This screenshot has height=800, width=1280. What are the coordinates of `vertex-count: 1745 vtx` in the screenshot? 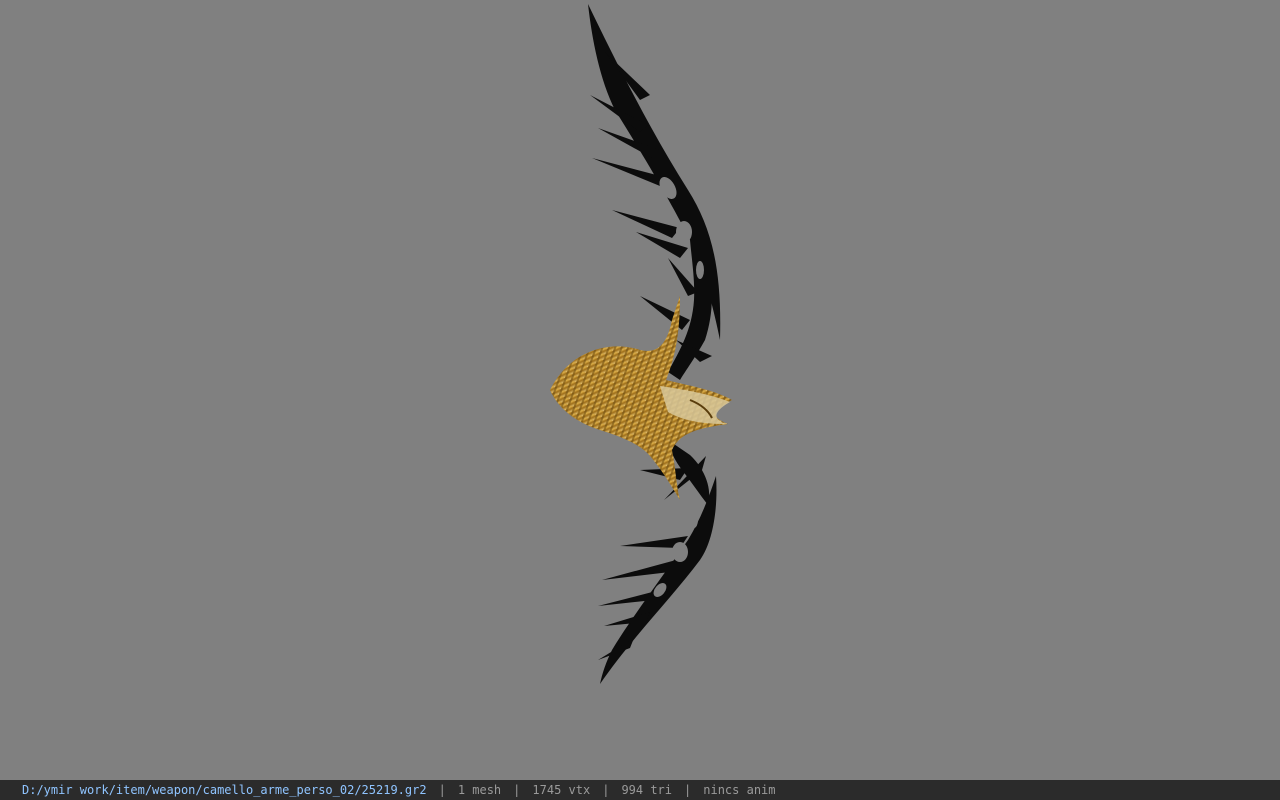 It's located at (561, 790).